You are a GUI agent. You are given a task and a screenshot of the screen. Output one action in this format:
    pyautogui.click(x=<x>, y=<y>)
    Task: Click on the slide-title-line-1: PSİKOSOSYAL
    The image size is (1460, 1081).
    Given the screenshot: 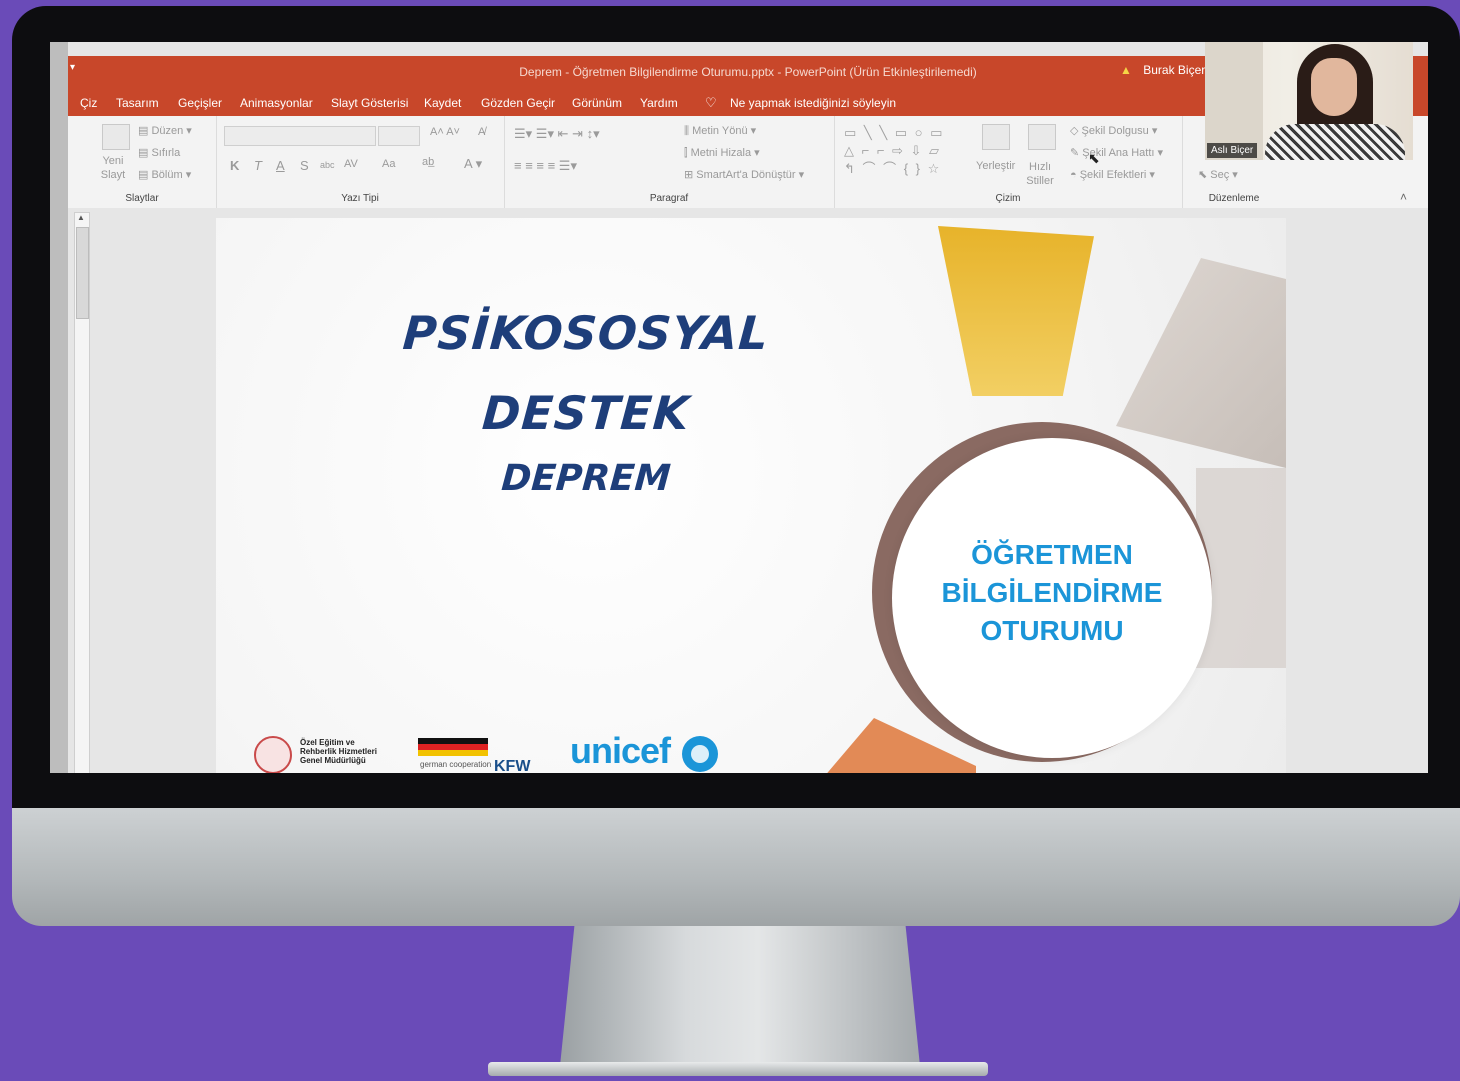 What is the action you would take?
    pyautogui.click(x=586, y=333)
    